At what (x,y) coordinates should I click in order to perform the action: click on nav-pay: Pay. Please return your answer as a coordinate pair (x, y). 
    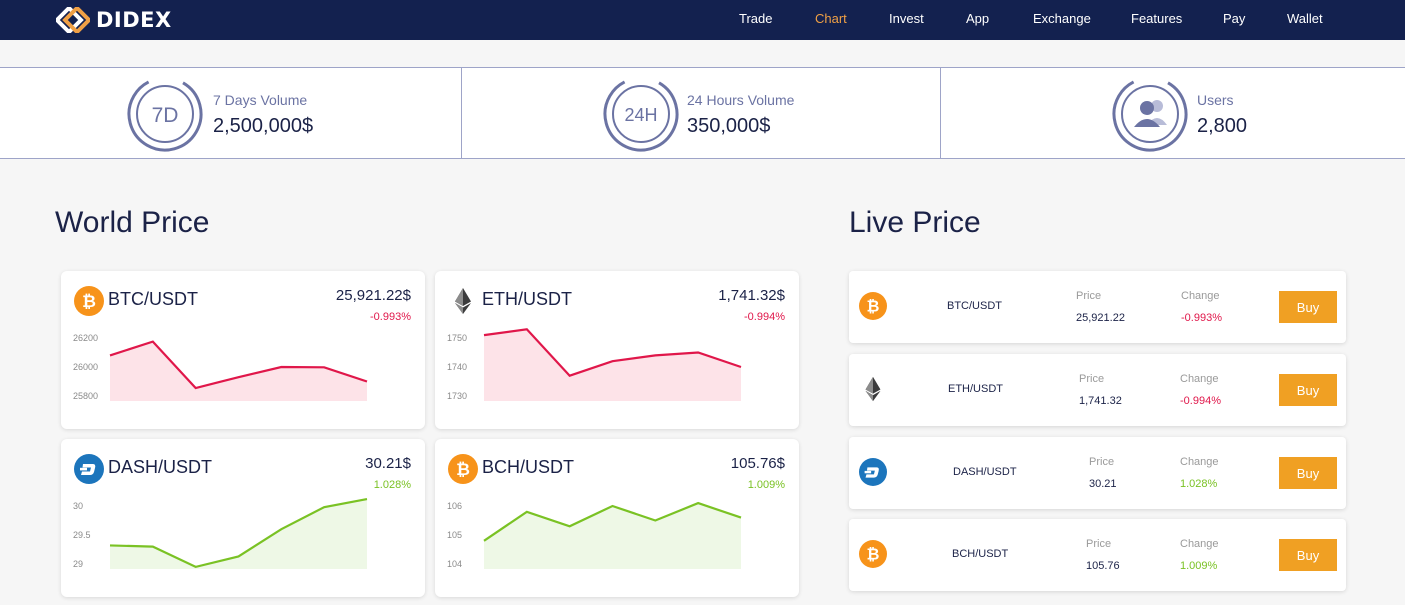
    Looking at the image, I should click on (1234, 18).